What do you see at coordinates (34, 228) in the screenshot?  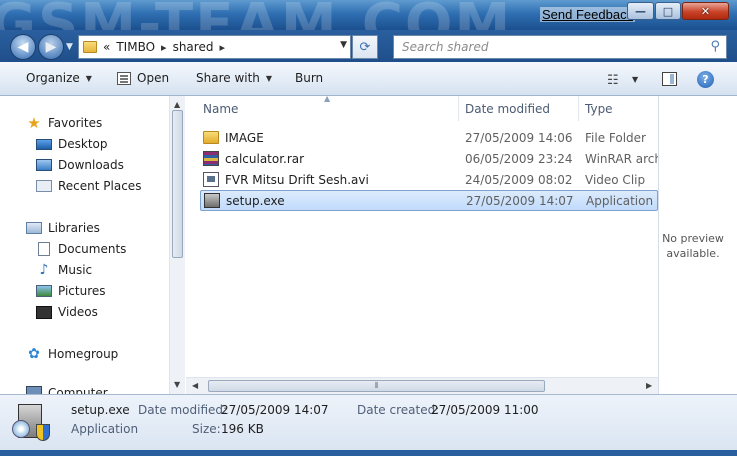 I see `libraries-icon` at bounding box center [34, 228].